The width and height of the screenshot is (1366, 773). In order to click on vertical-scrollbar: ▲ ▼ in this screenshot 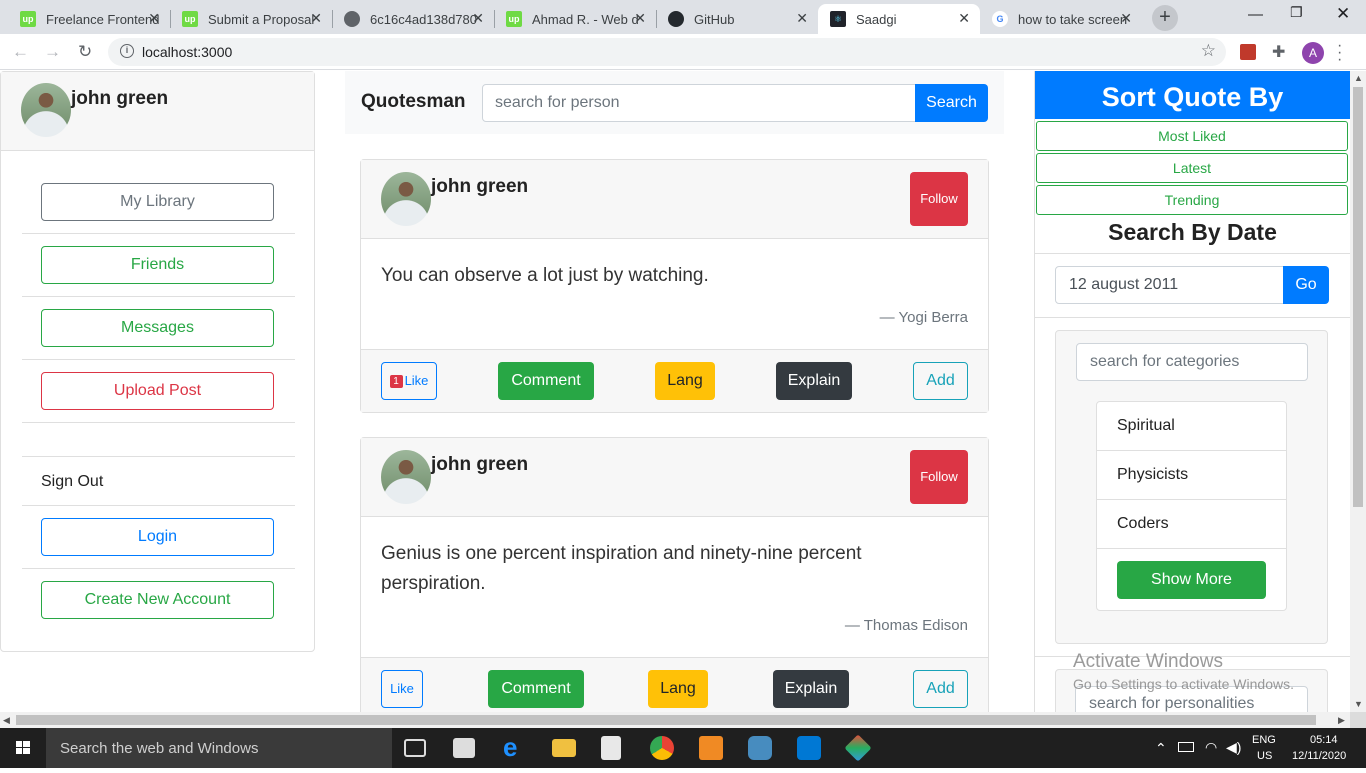, I will do `click(1358, 391)`.